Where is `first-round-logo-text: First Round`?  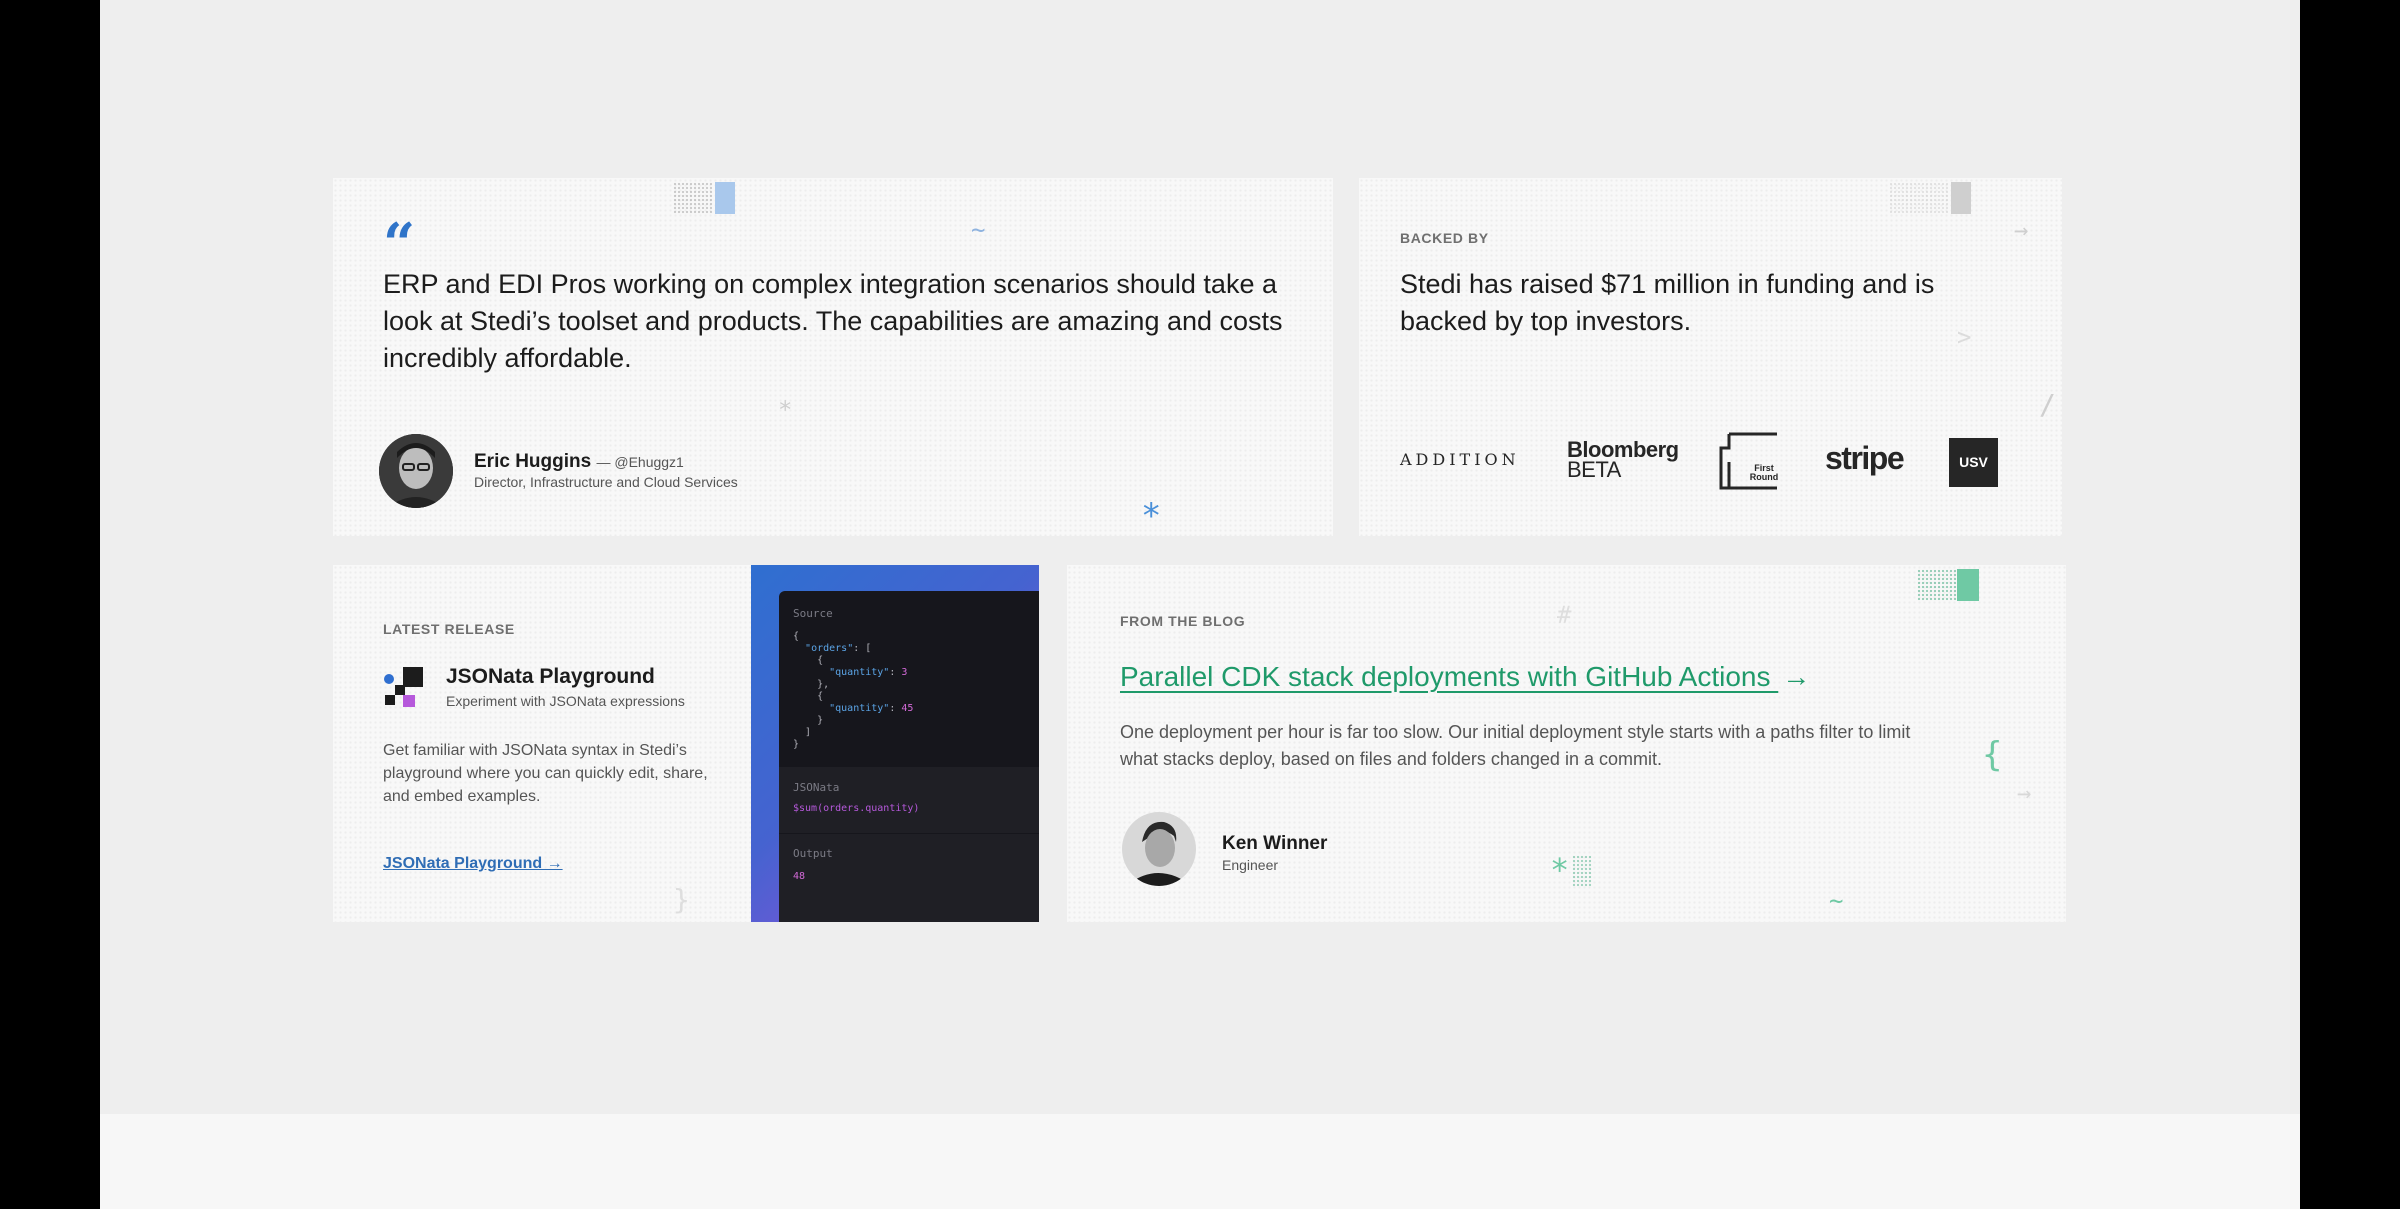 first-round-logo-text: First Round is located at coordinates (1764, 472).